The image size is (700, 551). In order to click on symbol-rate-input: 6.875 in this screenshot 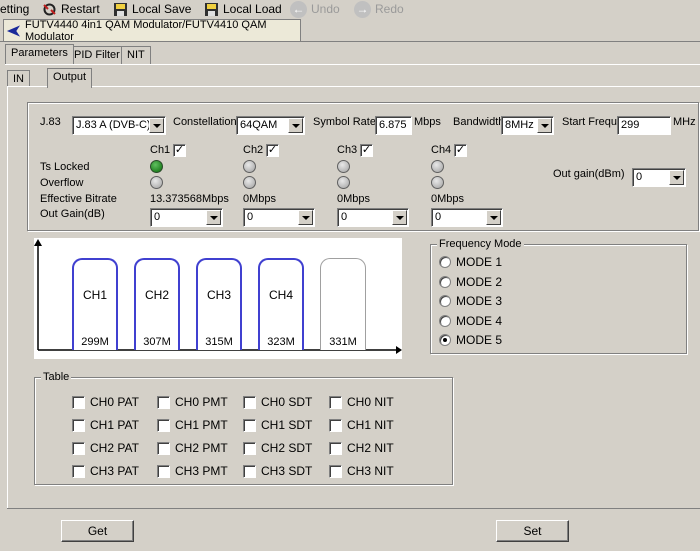, I will do `click(393, 125)`.